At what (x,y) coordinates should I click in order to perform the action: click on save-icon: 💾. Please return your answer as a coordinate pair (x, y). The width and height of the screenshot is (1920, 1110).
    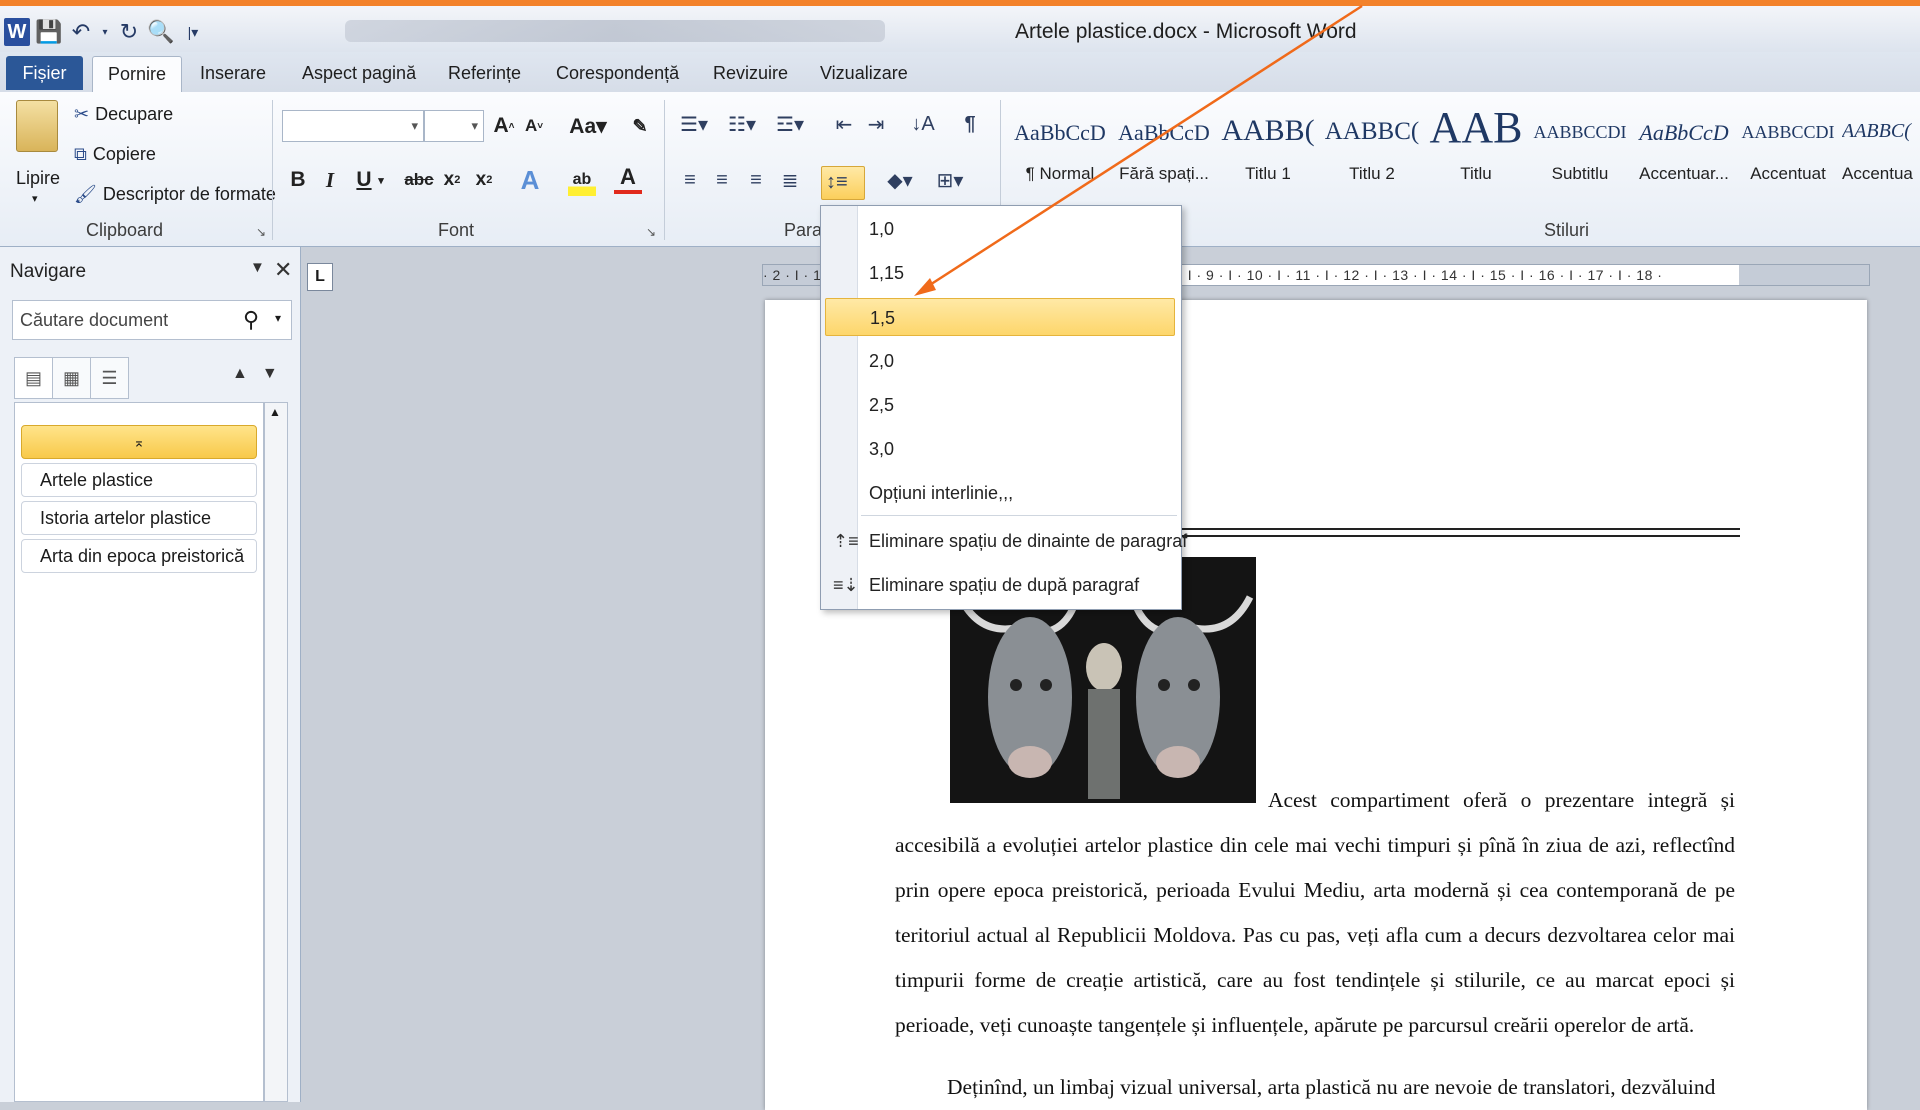
    Looking at the image, I should click on (48, 32).